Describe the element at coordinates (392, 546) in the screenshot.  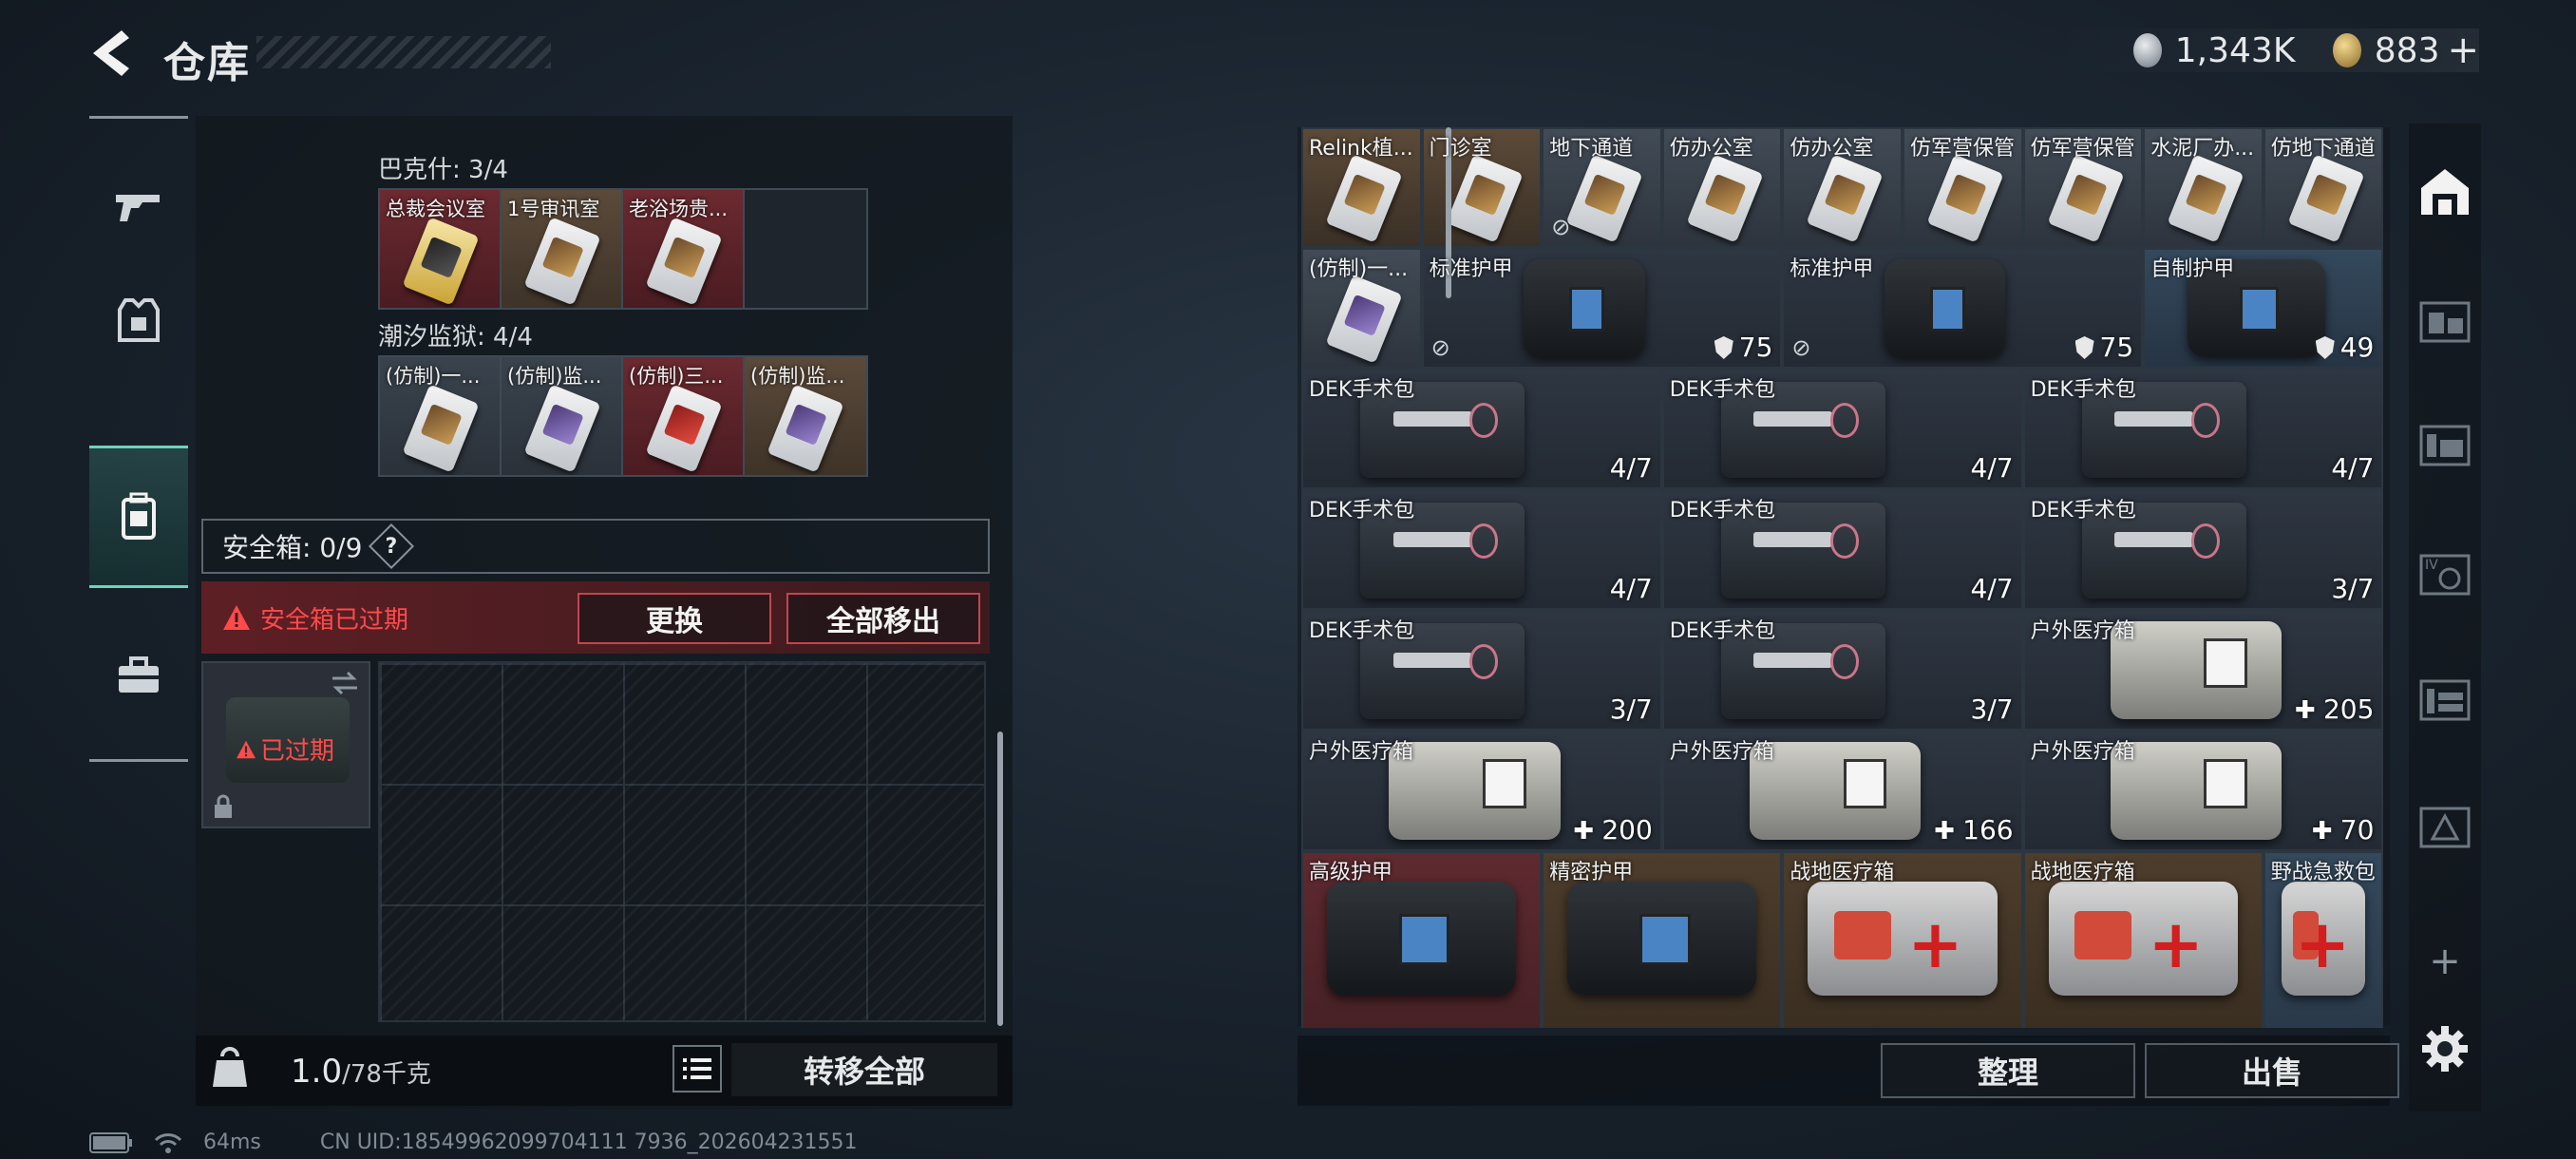
I see `help-button: ?` at that location.